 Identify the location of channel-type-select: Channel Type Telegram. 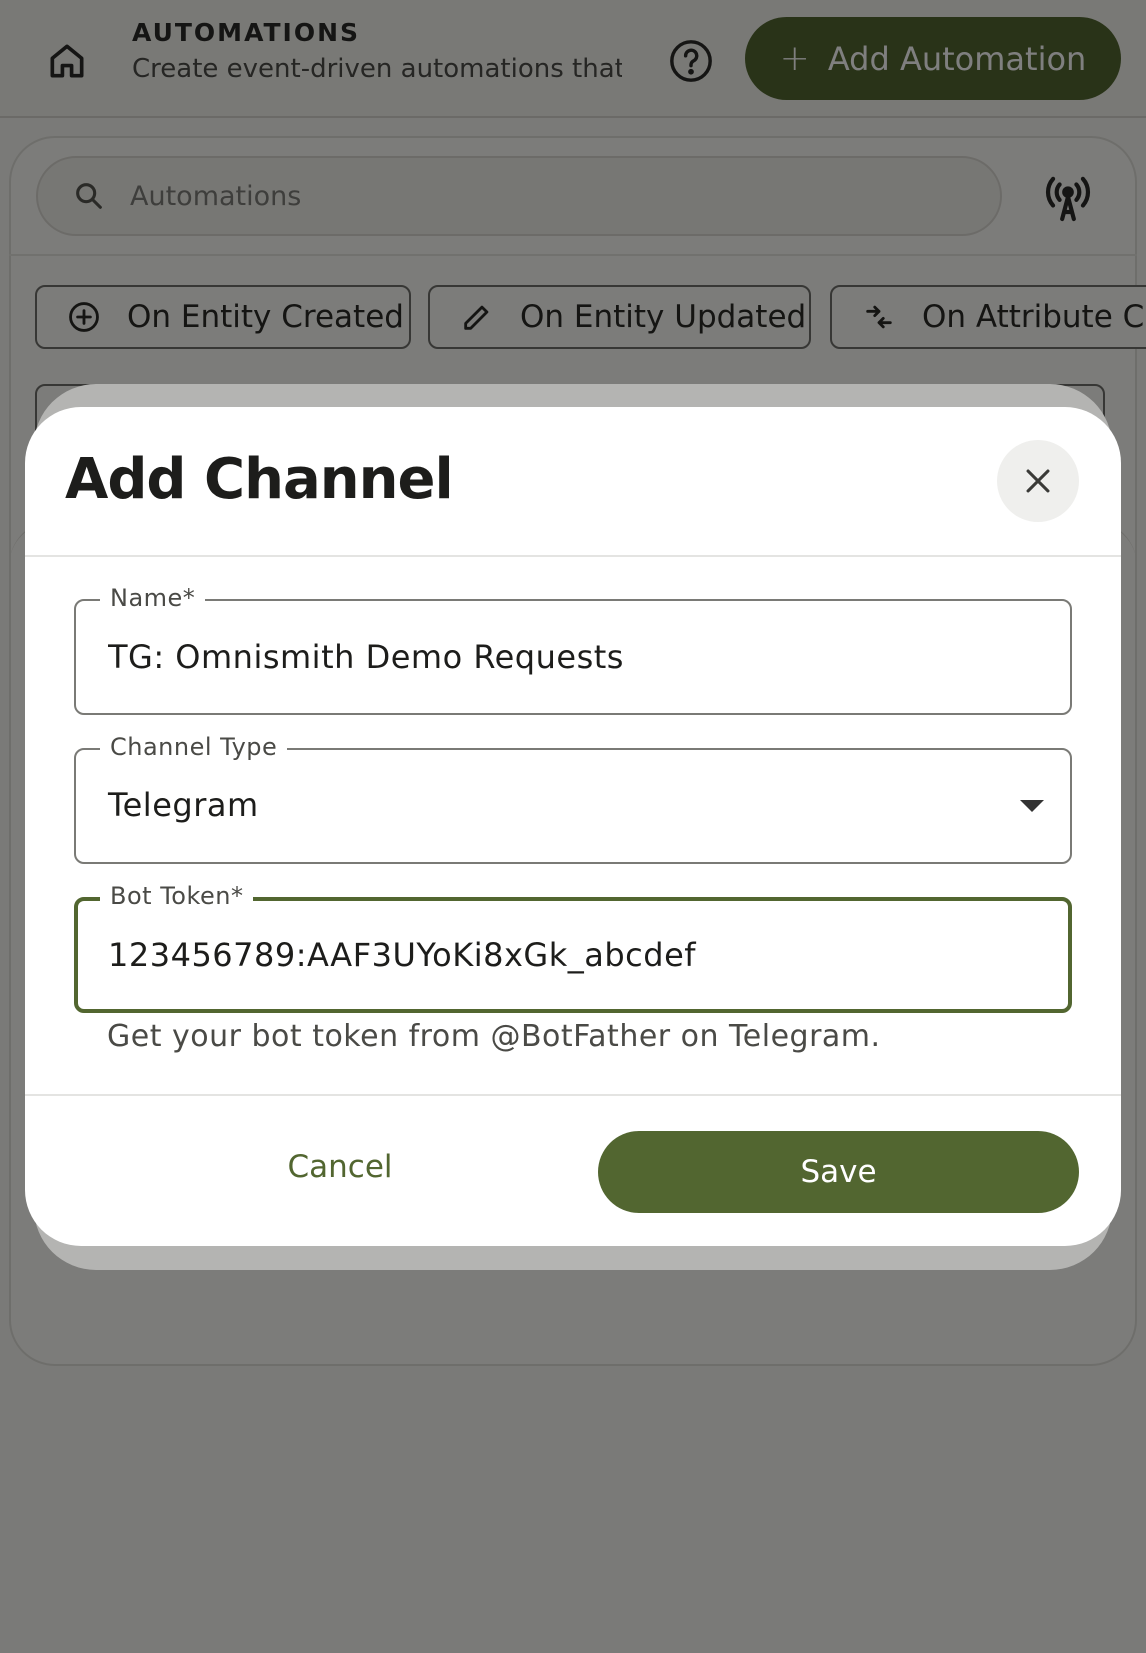
(573, 797).